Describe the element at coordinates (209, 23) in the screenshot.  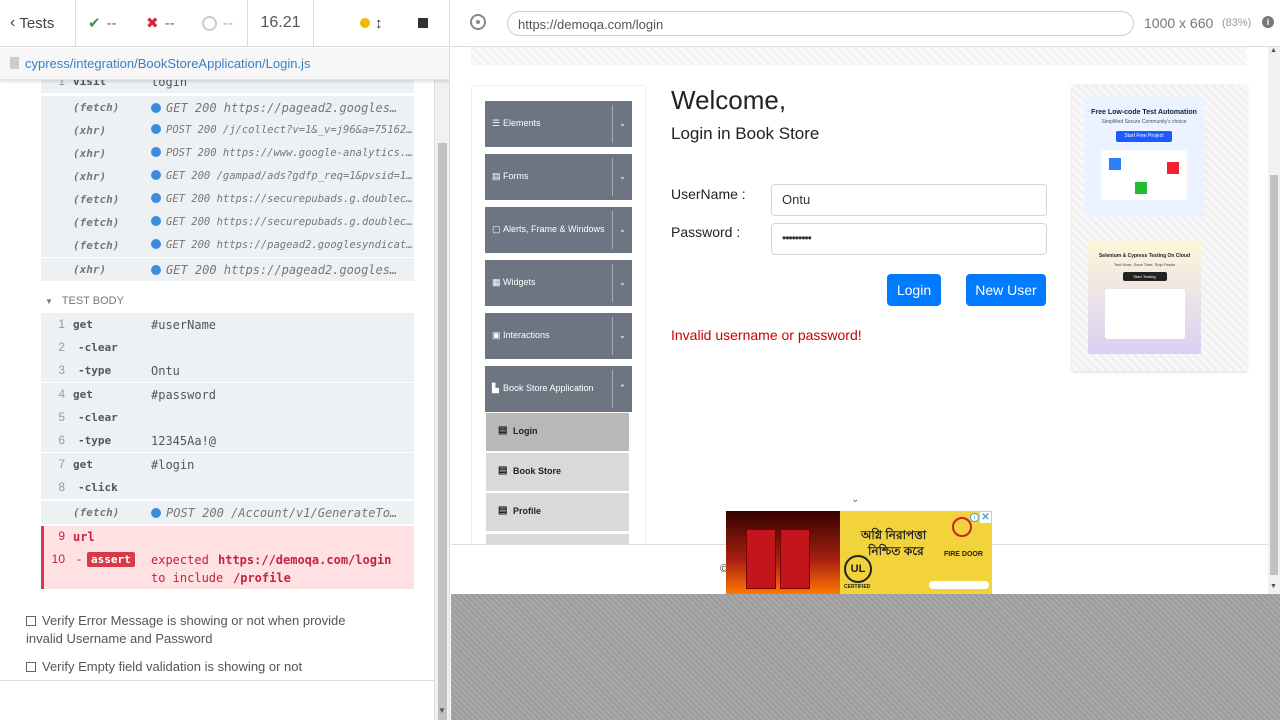
I see `pending-circle-icon` at that location.